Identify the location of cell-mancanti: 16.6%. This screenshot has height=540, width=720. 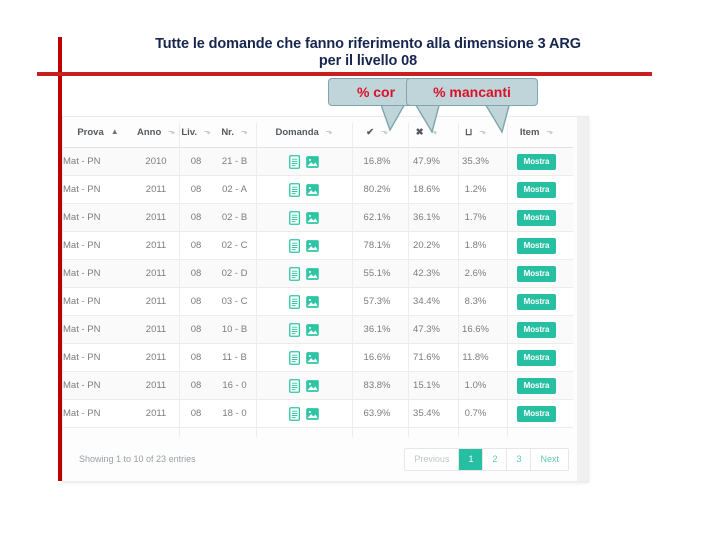
(475, 329).